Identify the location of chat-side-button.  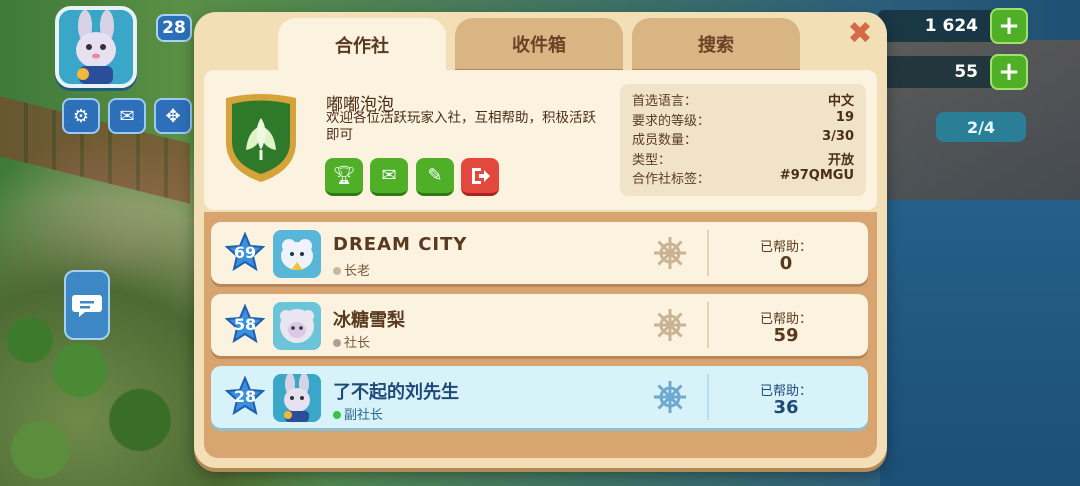
(87, 305).